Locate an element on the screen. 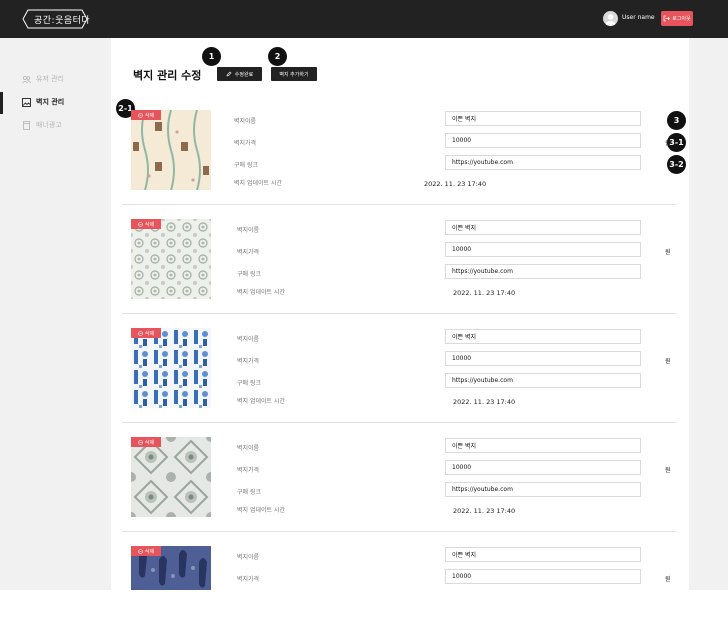 This screenshot has width=728, height=626. deer-pattern-image is located at coordinates (171, 150).